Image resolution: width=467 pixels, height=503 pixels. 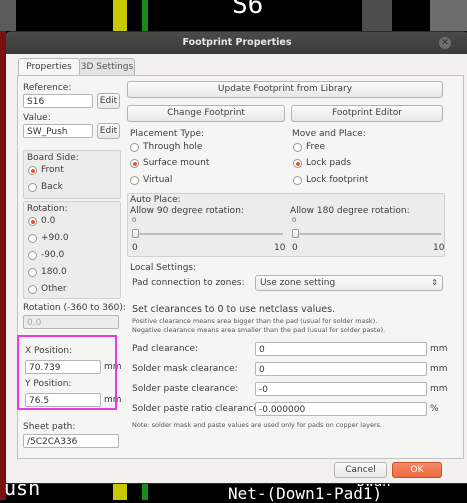 I want to click on move-free-label: Free, so click(x=315, y=147).